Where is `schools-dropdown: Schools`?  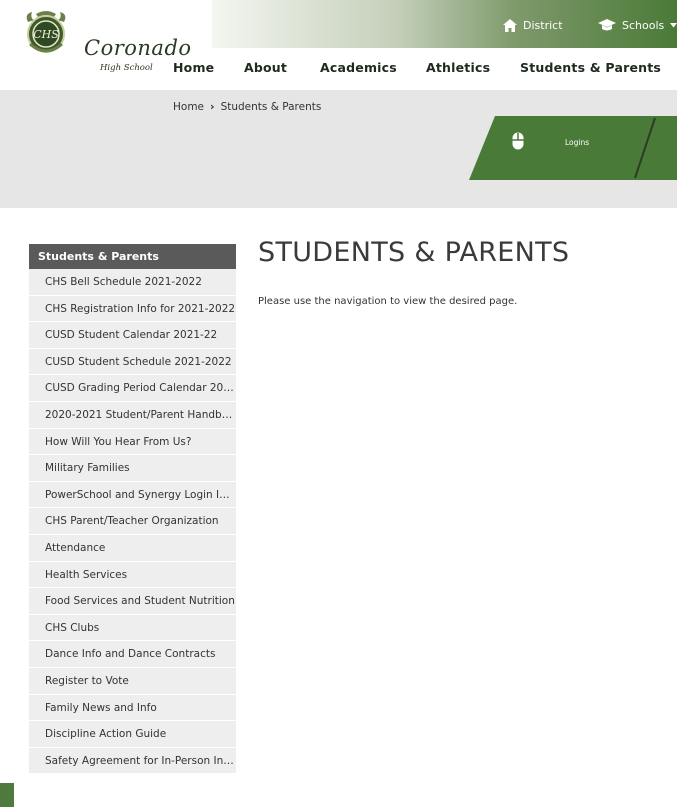 schools-dropdown: Schools is located at coordinates (637, 25).